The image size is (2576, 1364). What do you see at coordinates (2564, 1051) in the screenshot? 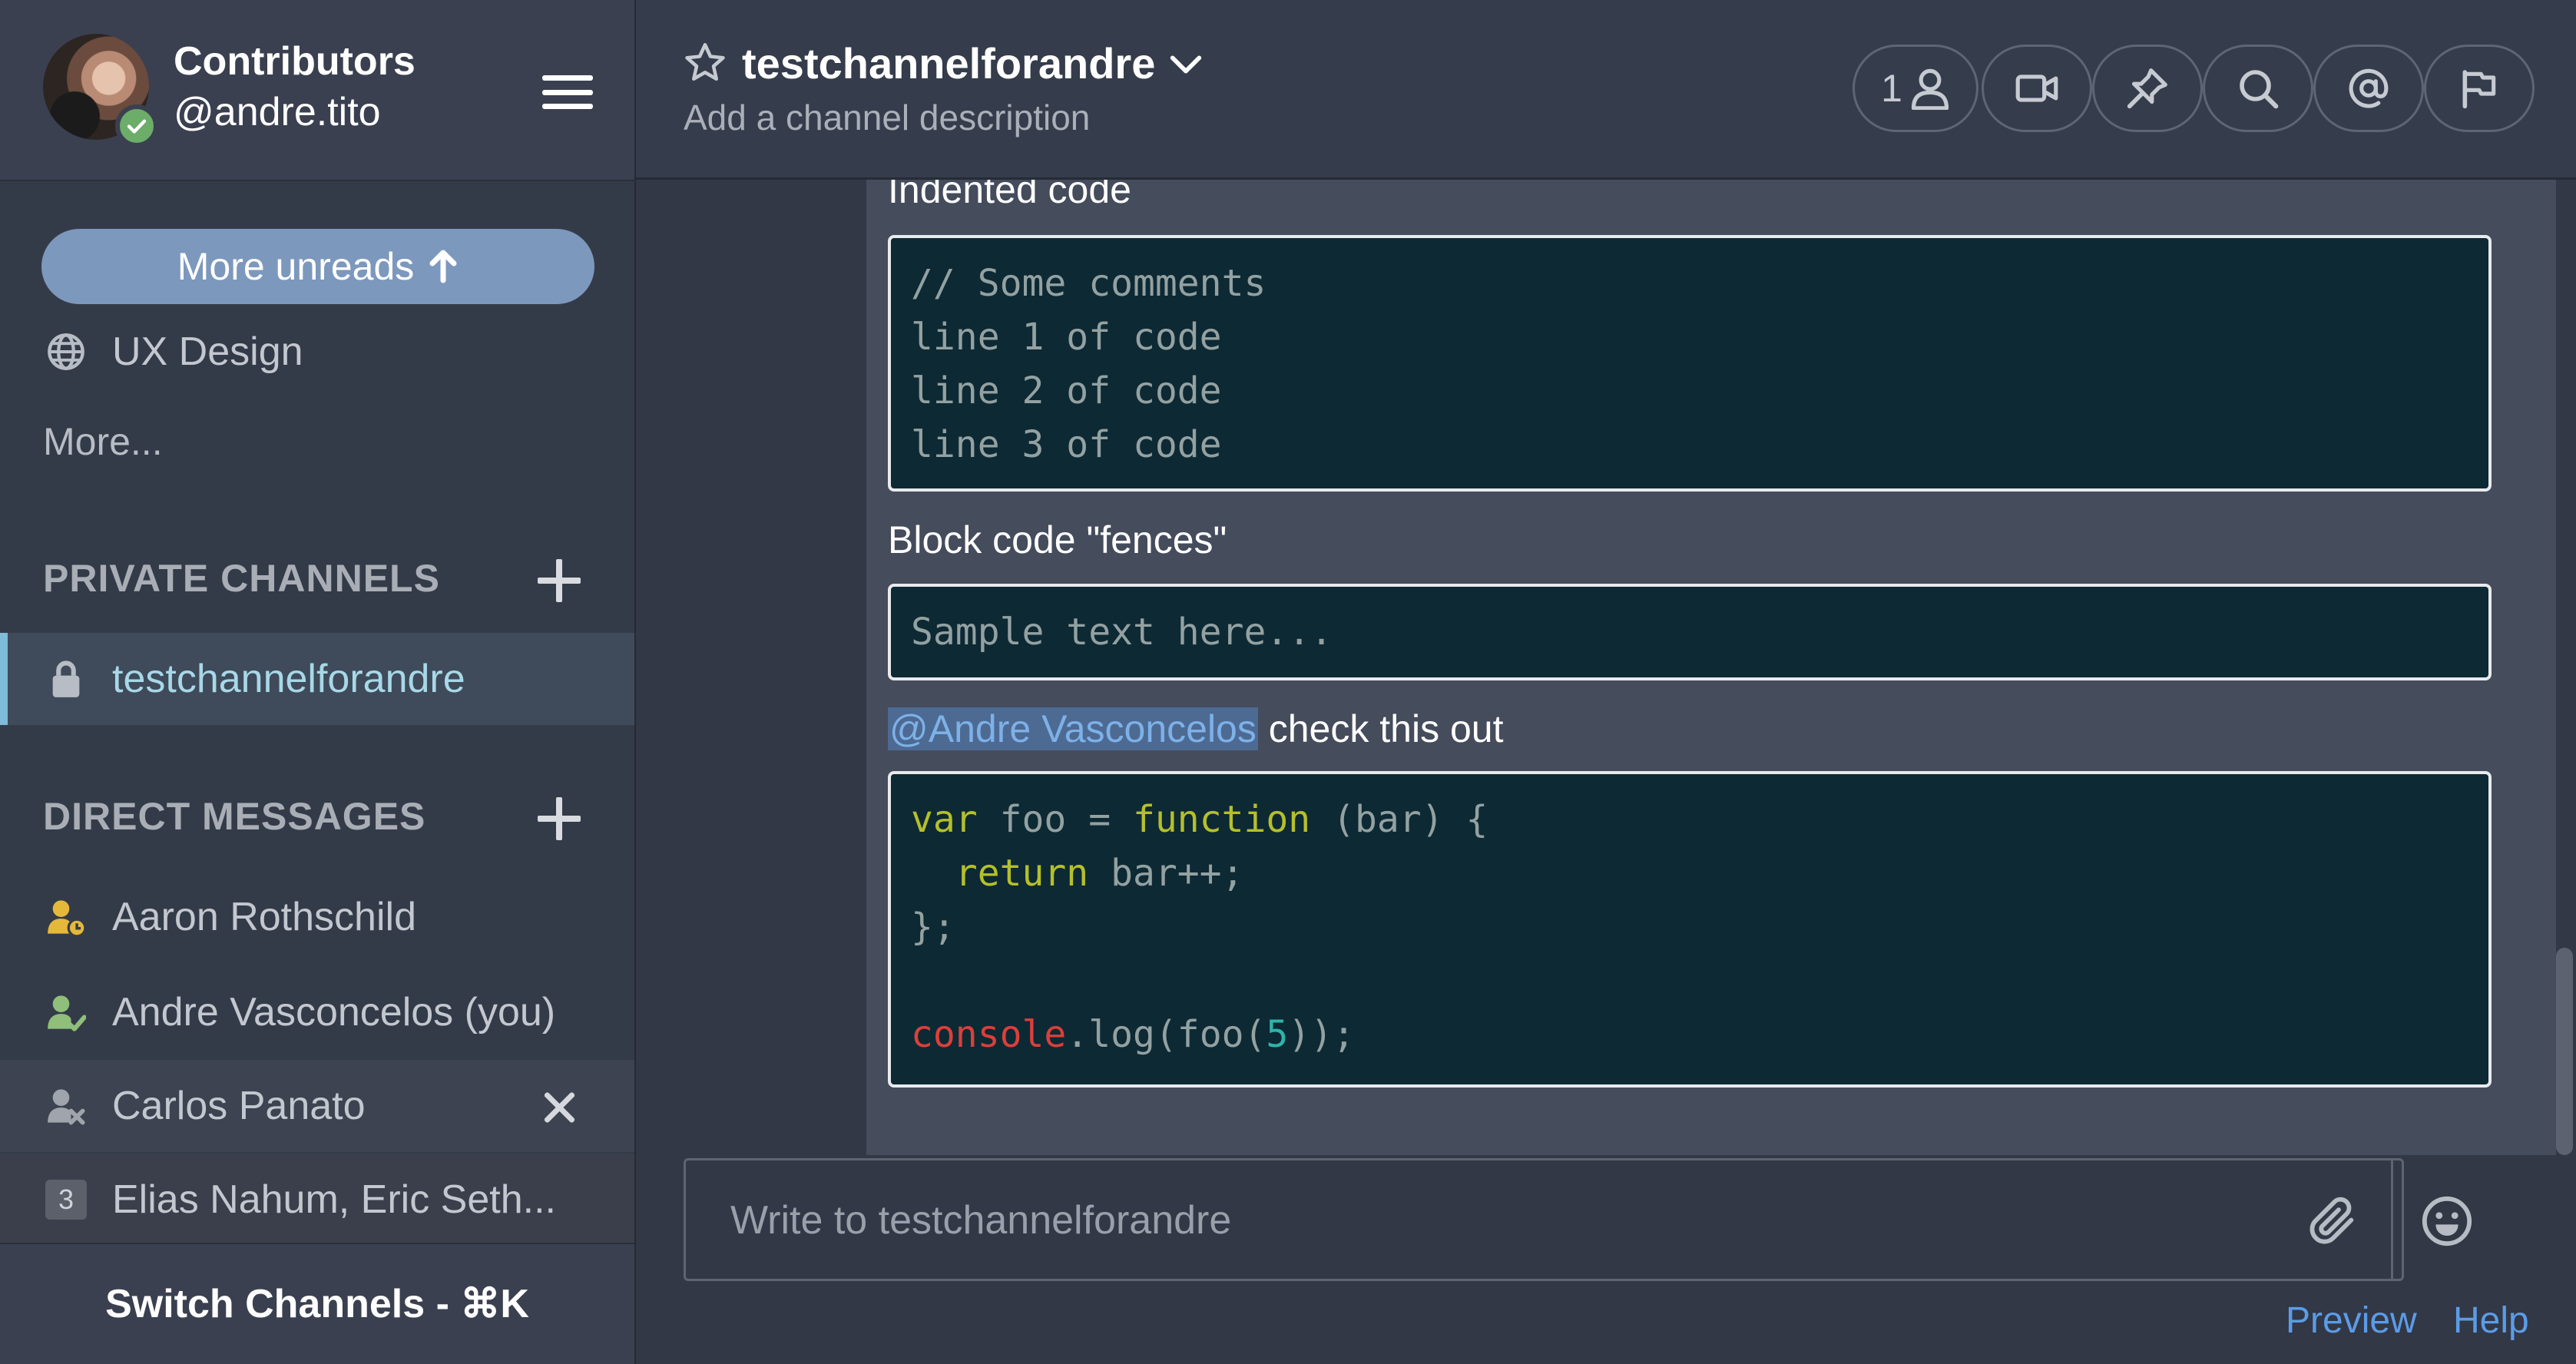
I see `scrollbar-thumb` at bounding box center [2564, 1051].